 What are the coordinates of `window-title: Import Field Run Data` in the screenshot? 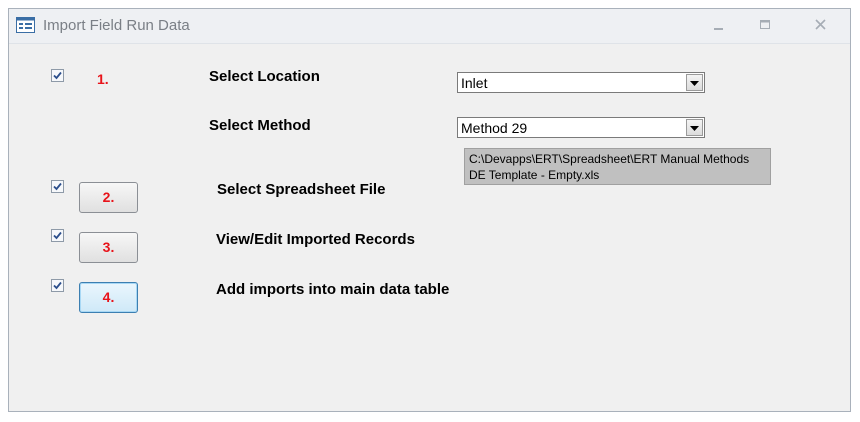 It's located at (116, 25).